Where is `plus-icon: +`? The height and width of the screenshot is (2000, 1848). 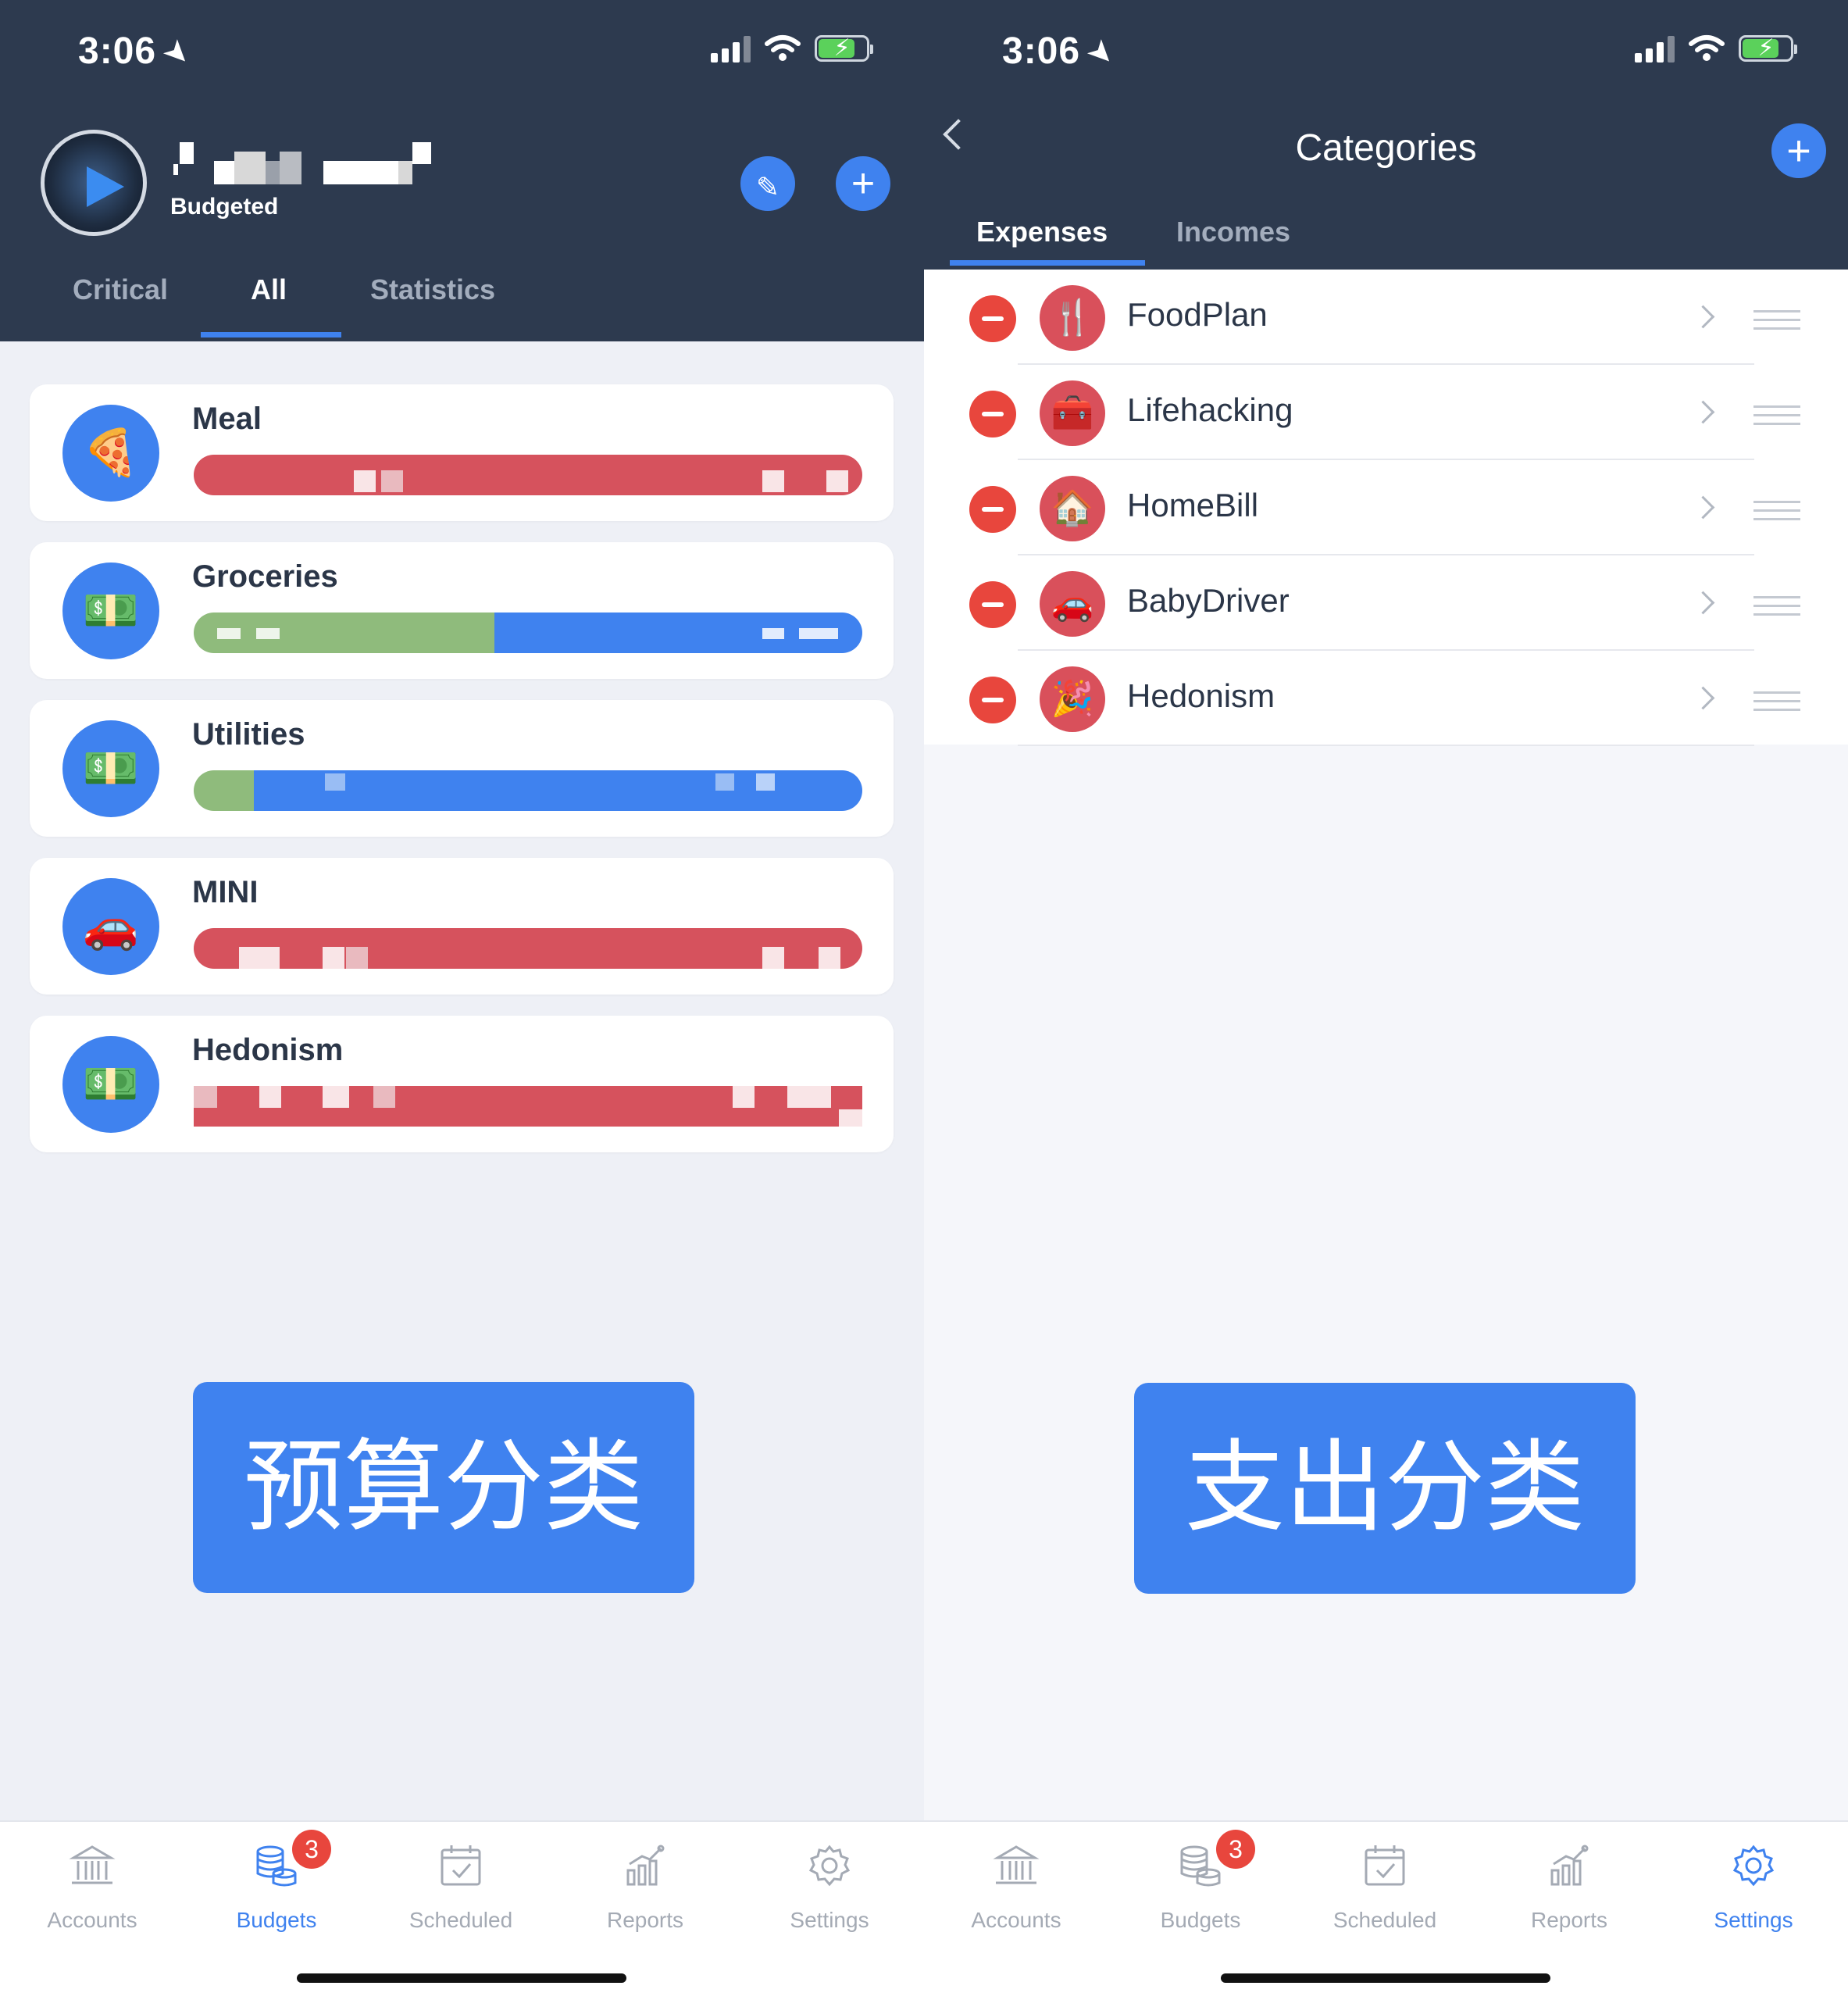
plus-icon: + is located at coordinates (1798, 150).